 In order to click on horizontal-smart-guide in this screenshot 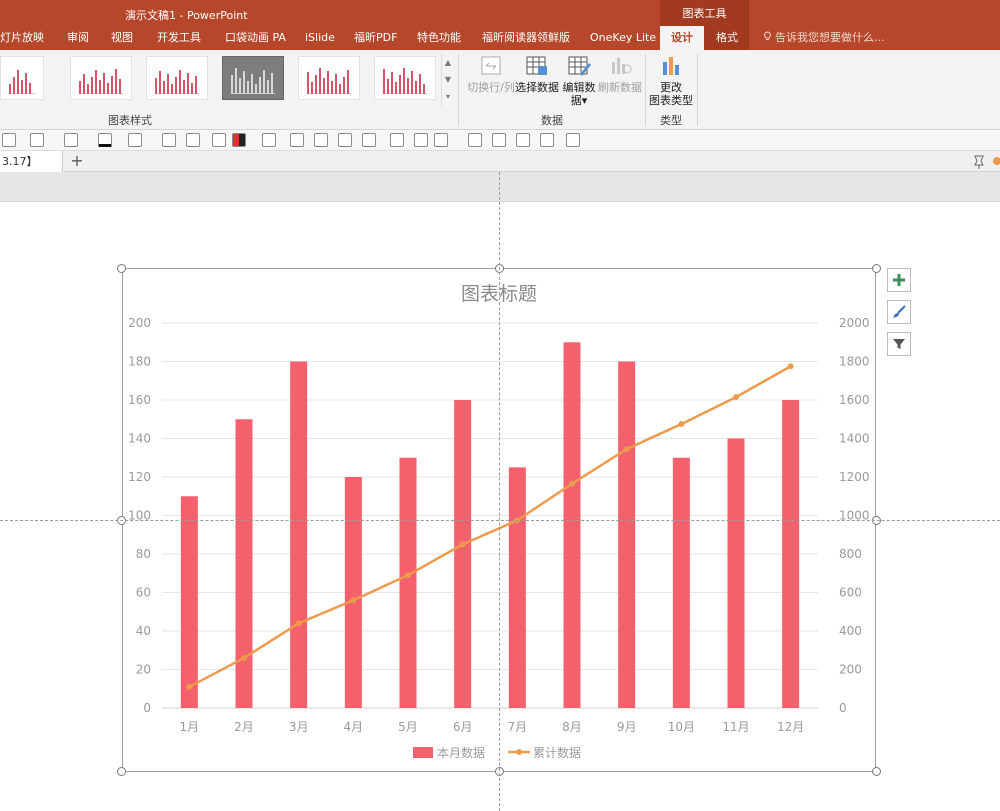, I will do `click(500, 520)`.